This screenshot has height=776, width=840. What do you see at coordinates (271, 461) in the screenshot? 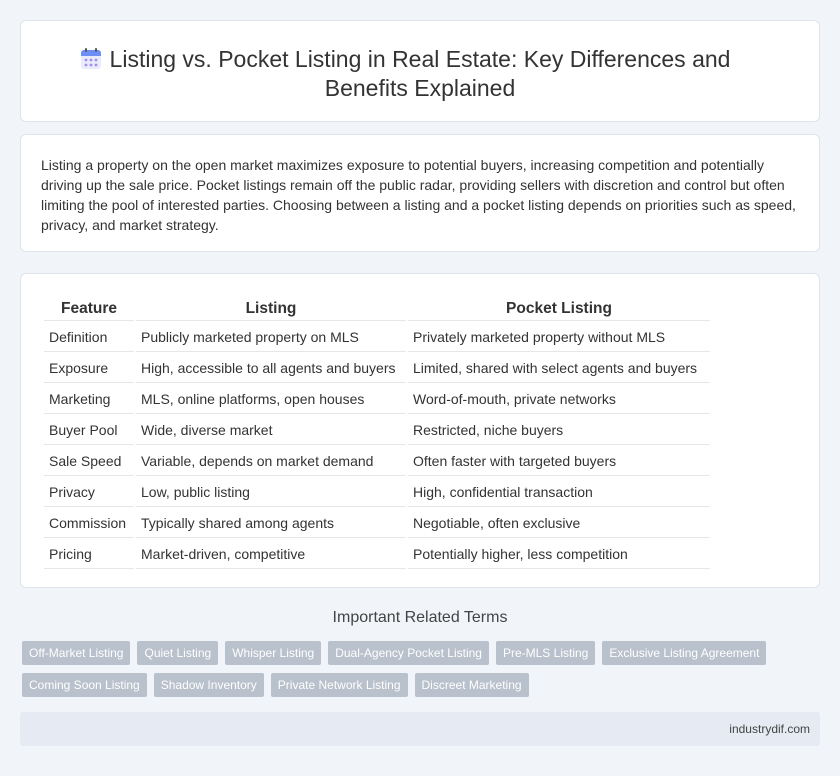
I see `cell-listing: Variable, depends on market demand` at bounding box center [271, 461].